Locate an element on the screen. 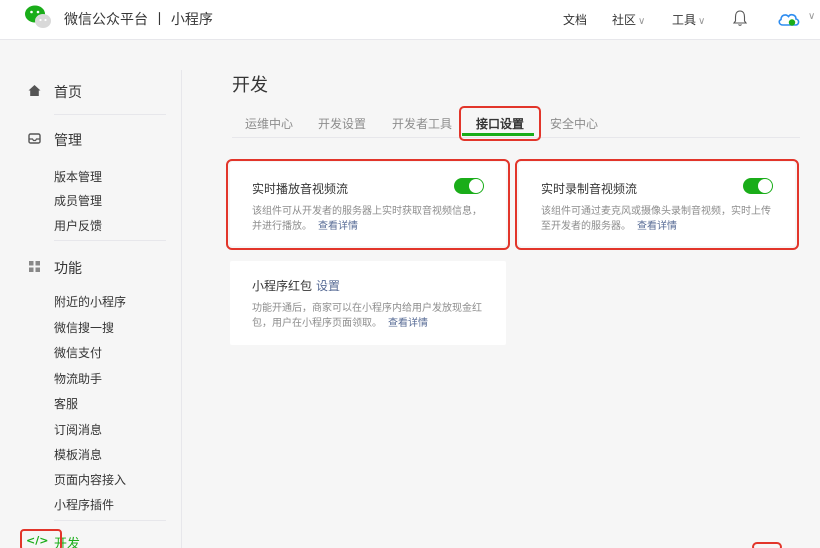 This screenshot has width=820, height=548. view-details-link: 查看详情 is located at coordinates (408, 323).